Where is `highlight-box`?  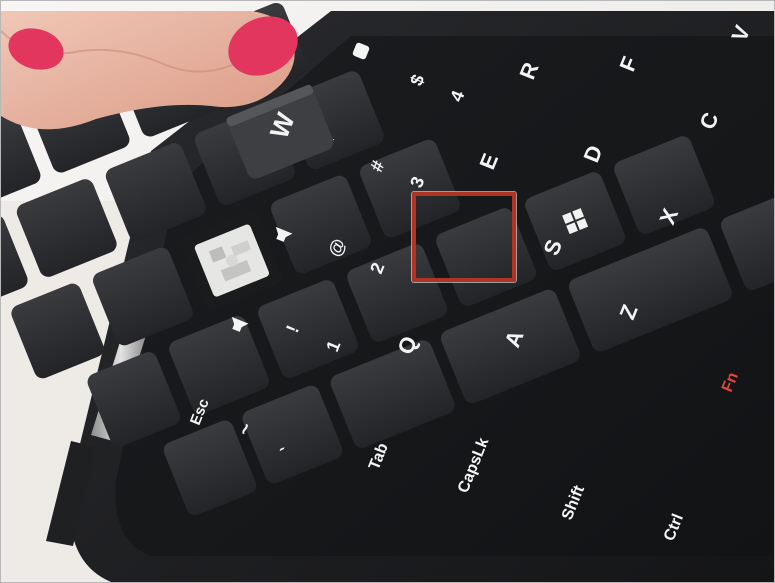
highlight-box is located at coordinates (464, 237).